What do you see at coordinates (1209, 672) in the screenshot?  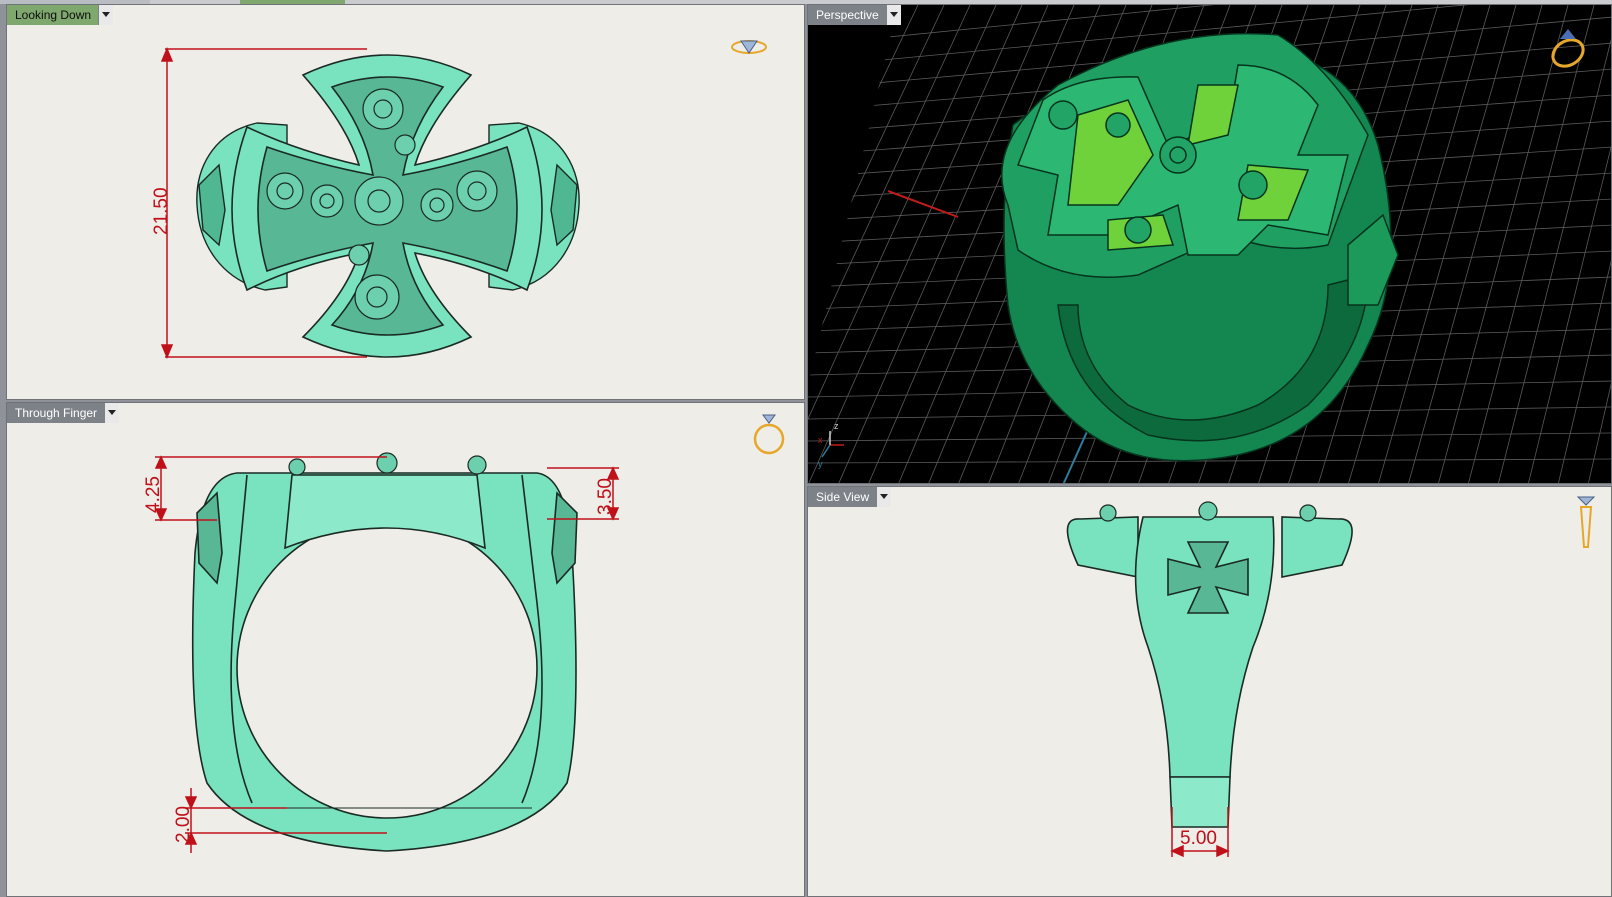 I see `ring-side-model` at bounding box center [1209, 672].